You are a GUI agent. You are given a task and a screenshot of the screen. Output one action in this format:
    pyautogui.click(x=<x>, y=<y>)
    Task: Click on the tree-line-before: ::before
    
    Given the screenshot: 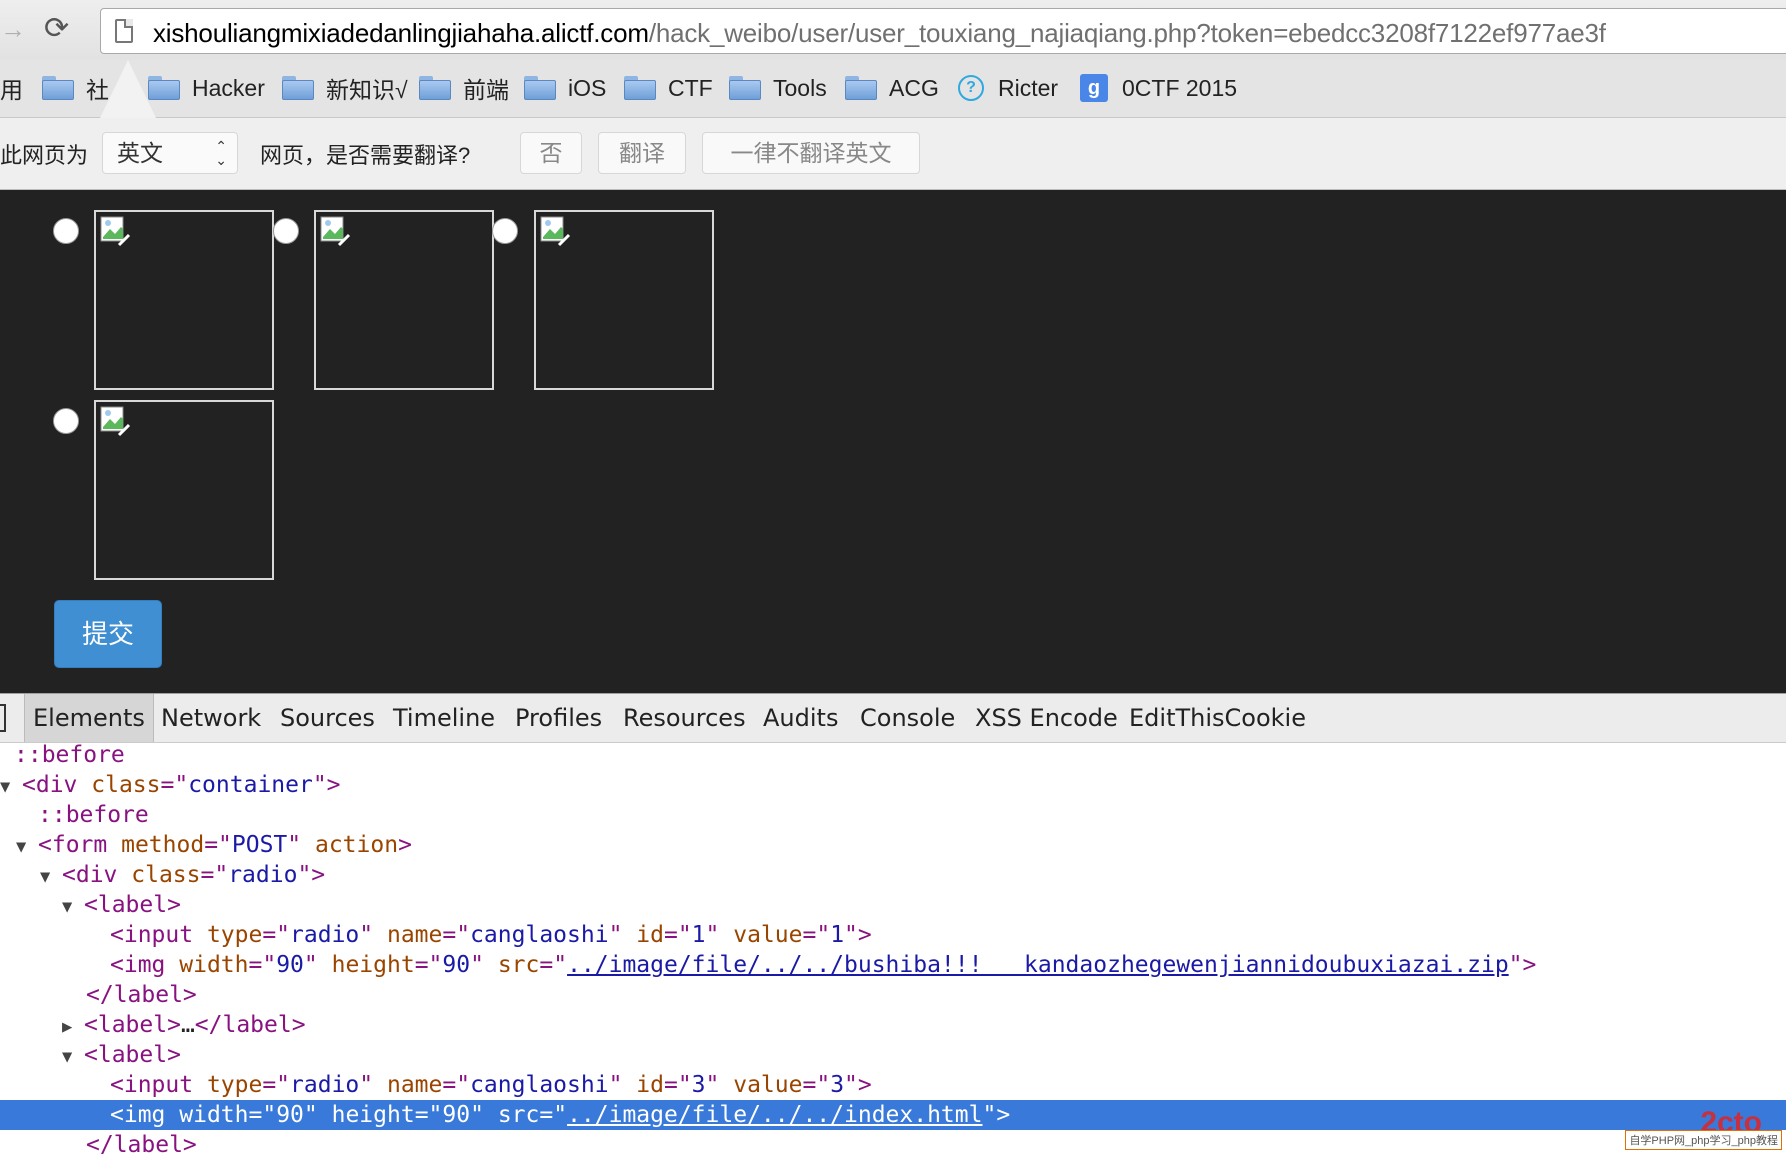 What is the action you would take?
    pyautogui.click(x=69, y=756)
    